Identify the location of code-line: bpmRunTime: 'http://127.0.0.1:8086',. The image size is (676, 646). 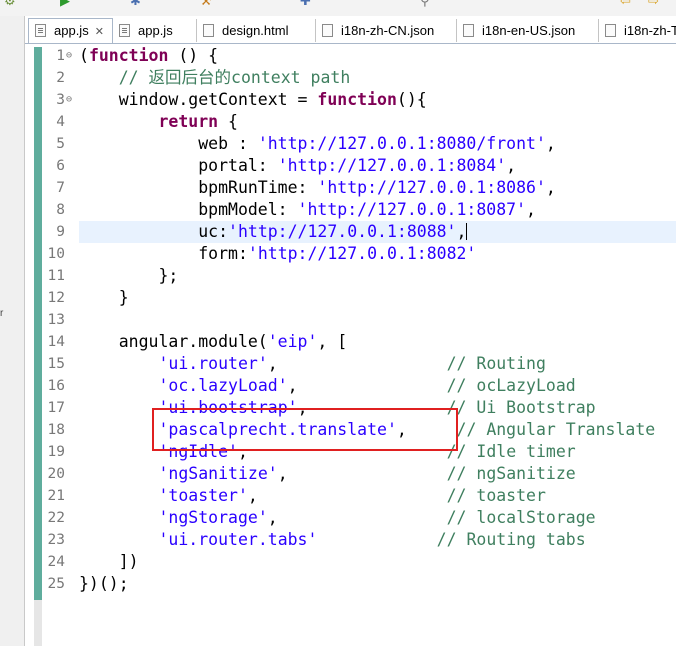
(377, 188).